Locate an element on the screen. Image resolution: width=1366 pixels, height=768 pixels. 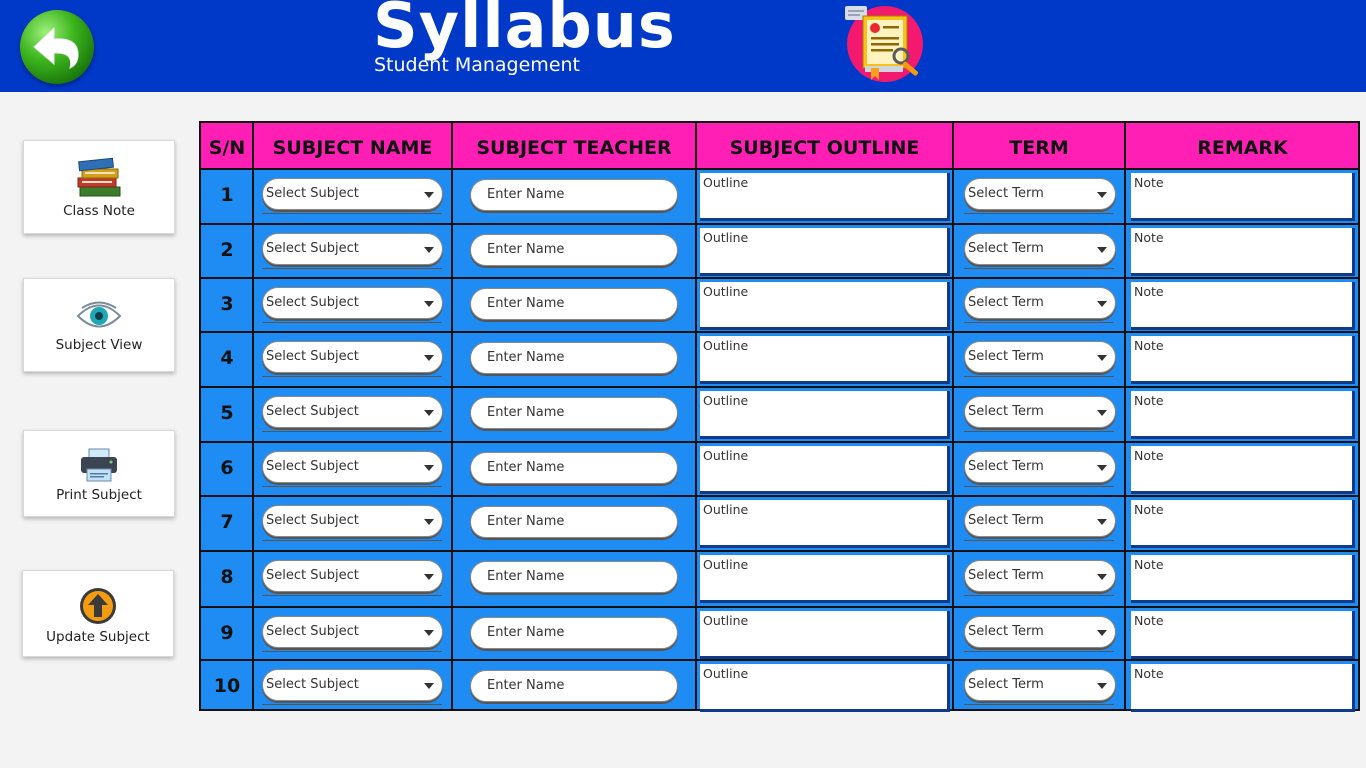
row-number: 7 is located at coordinates (227, 522).